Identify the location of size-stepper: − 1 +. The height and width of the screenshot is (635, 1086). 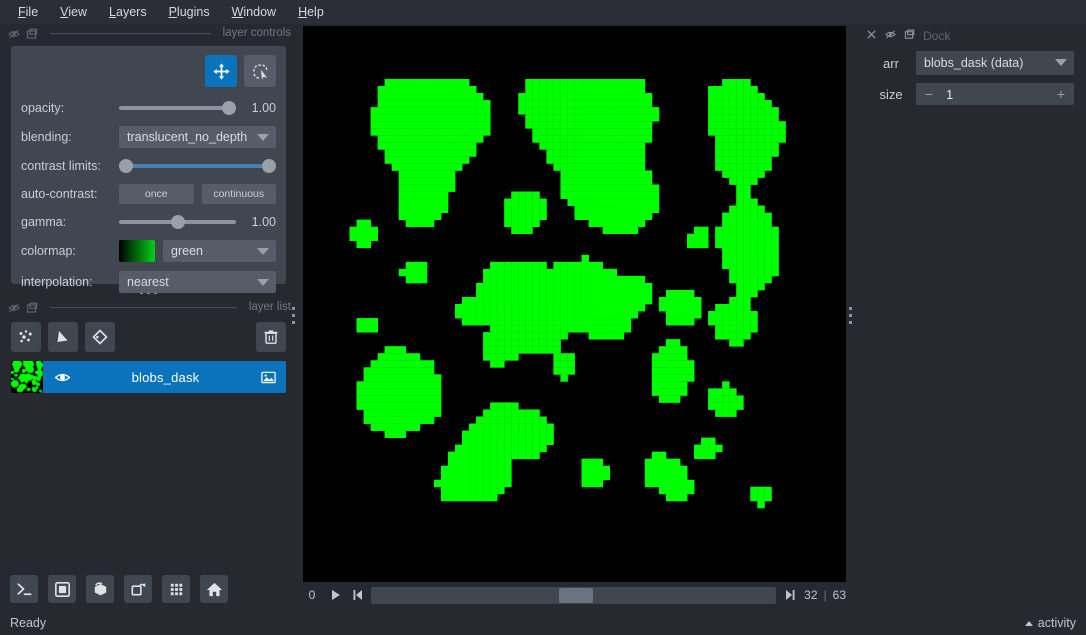
(995, 94).